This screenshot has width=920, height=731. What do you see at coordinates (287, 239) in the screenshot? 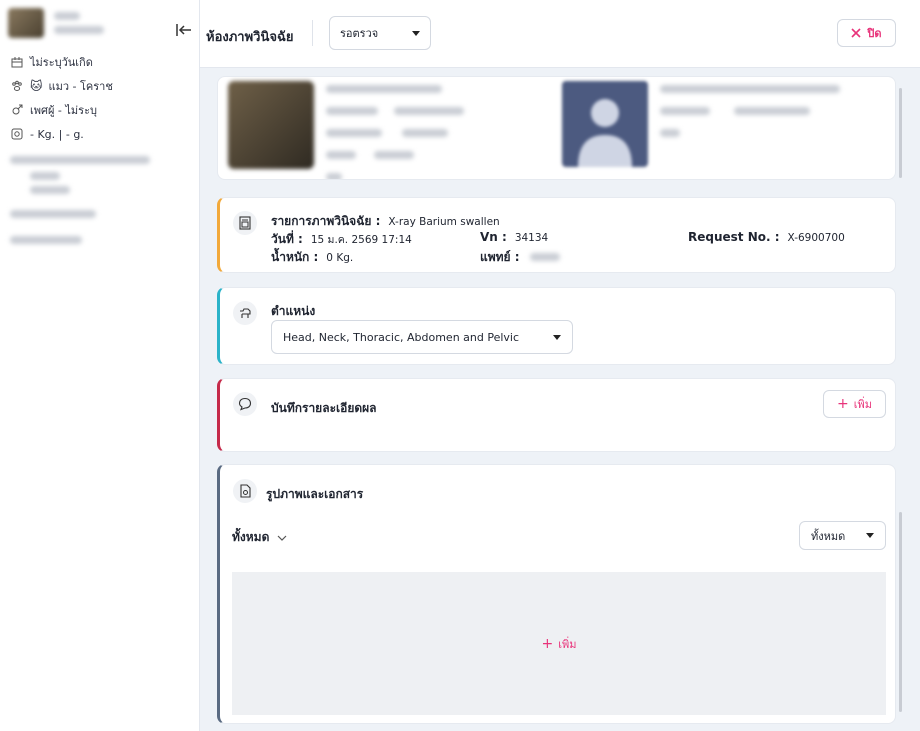
I see `date-label: วันที่ :` at bounding box center [287, 239].